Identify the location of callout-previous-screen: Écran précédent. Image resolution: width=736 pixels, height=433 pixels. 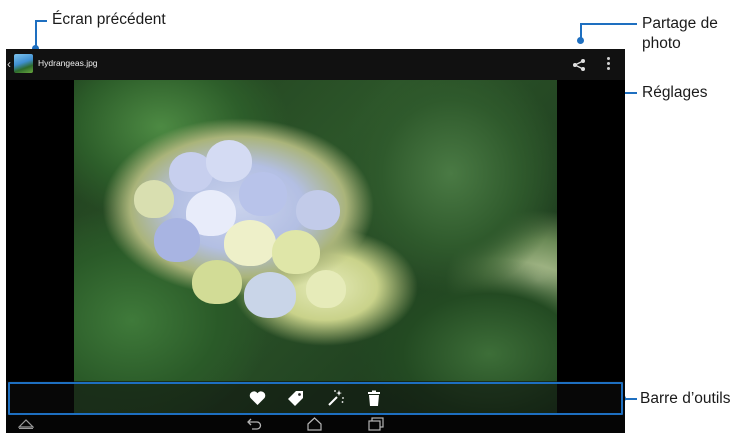
(109, 19).